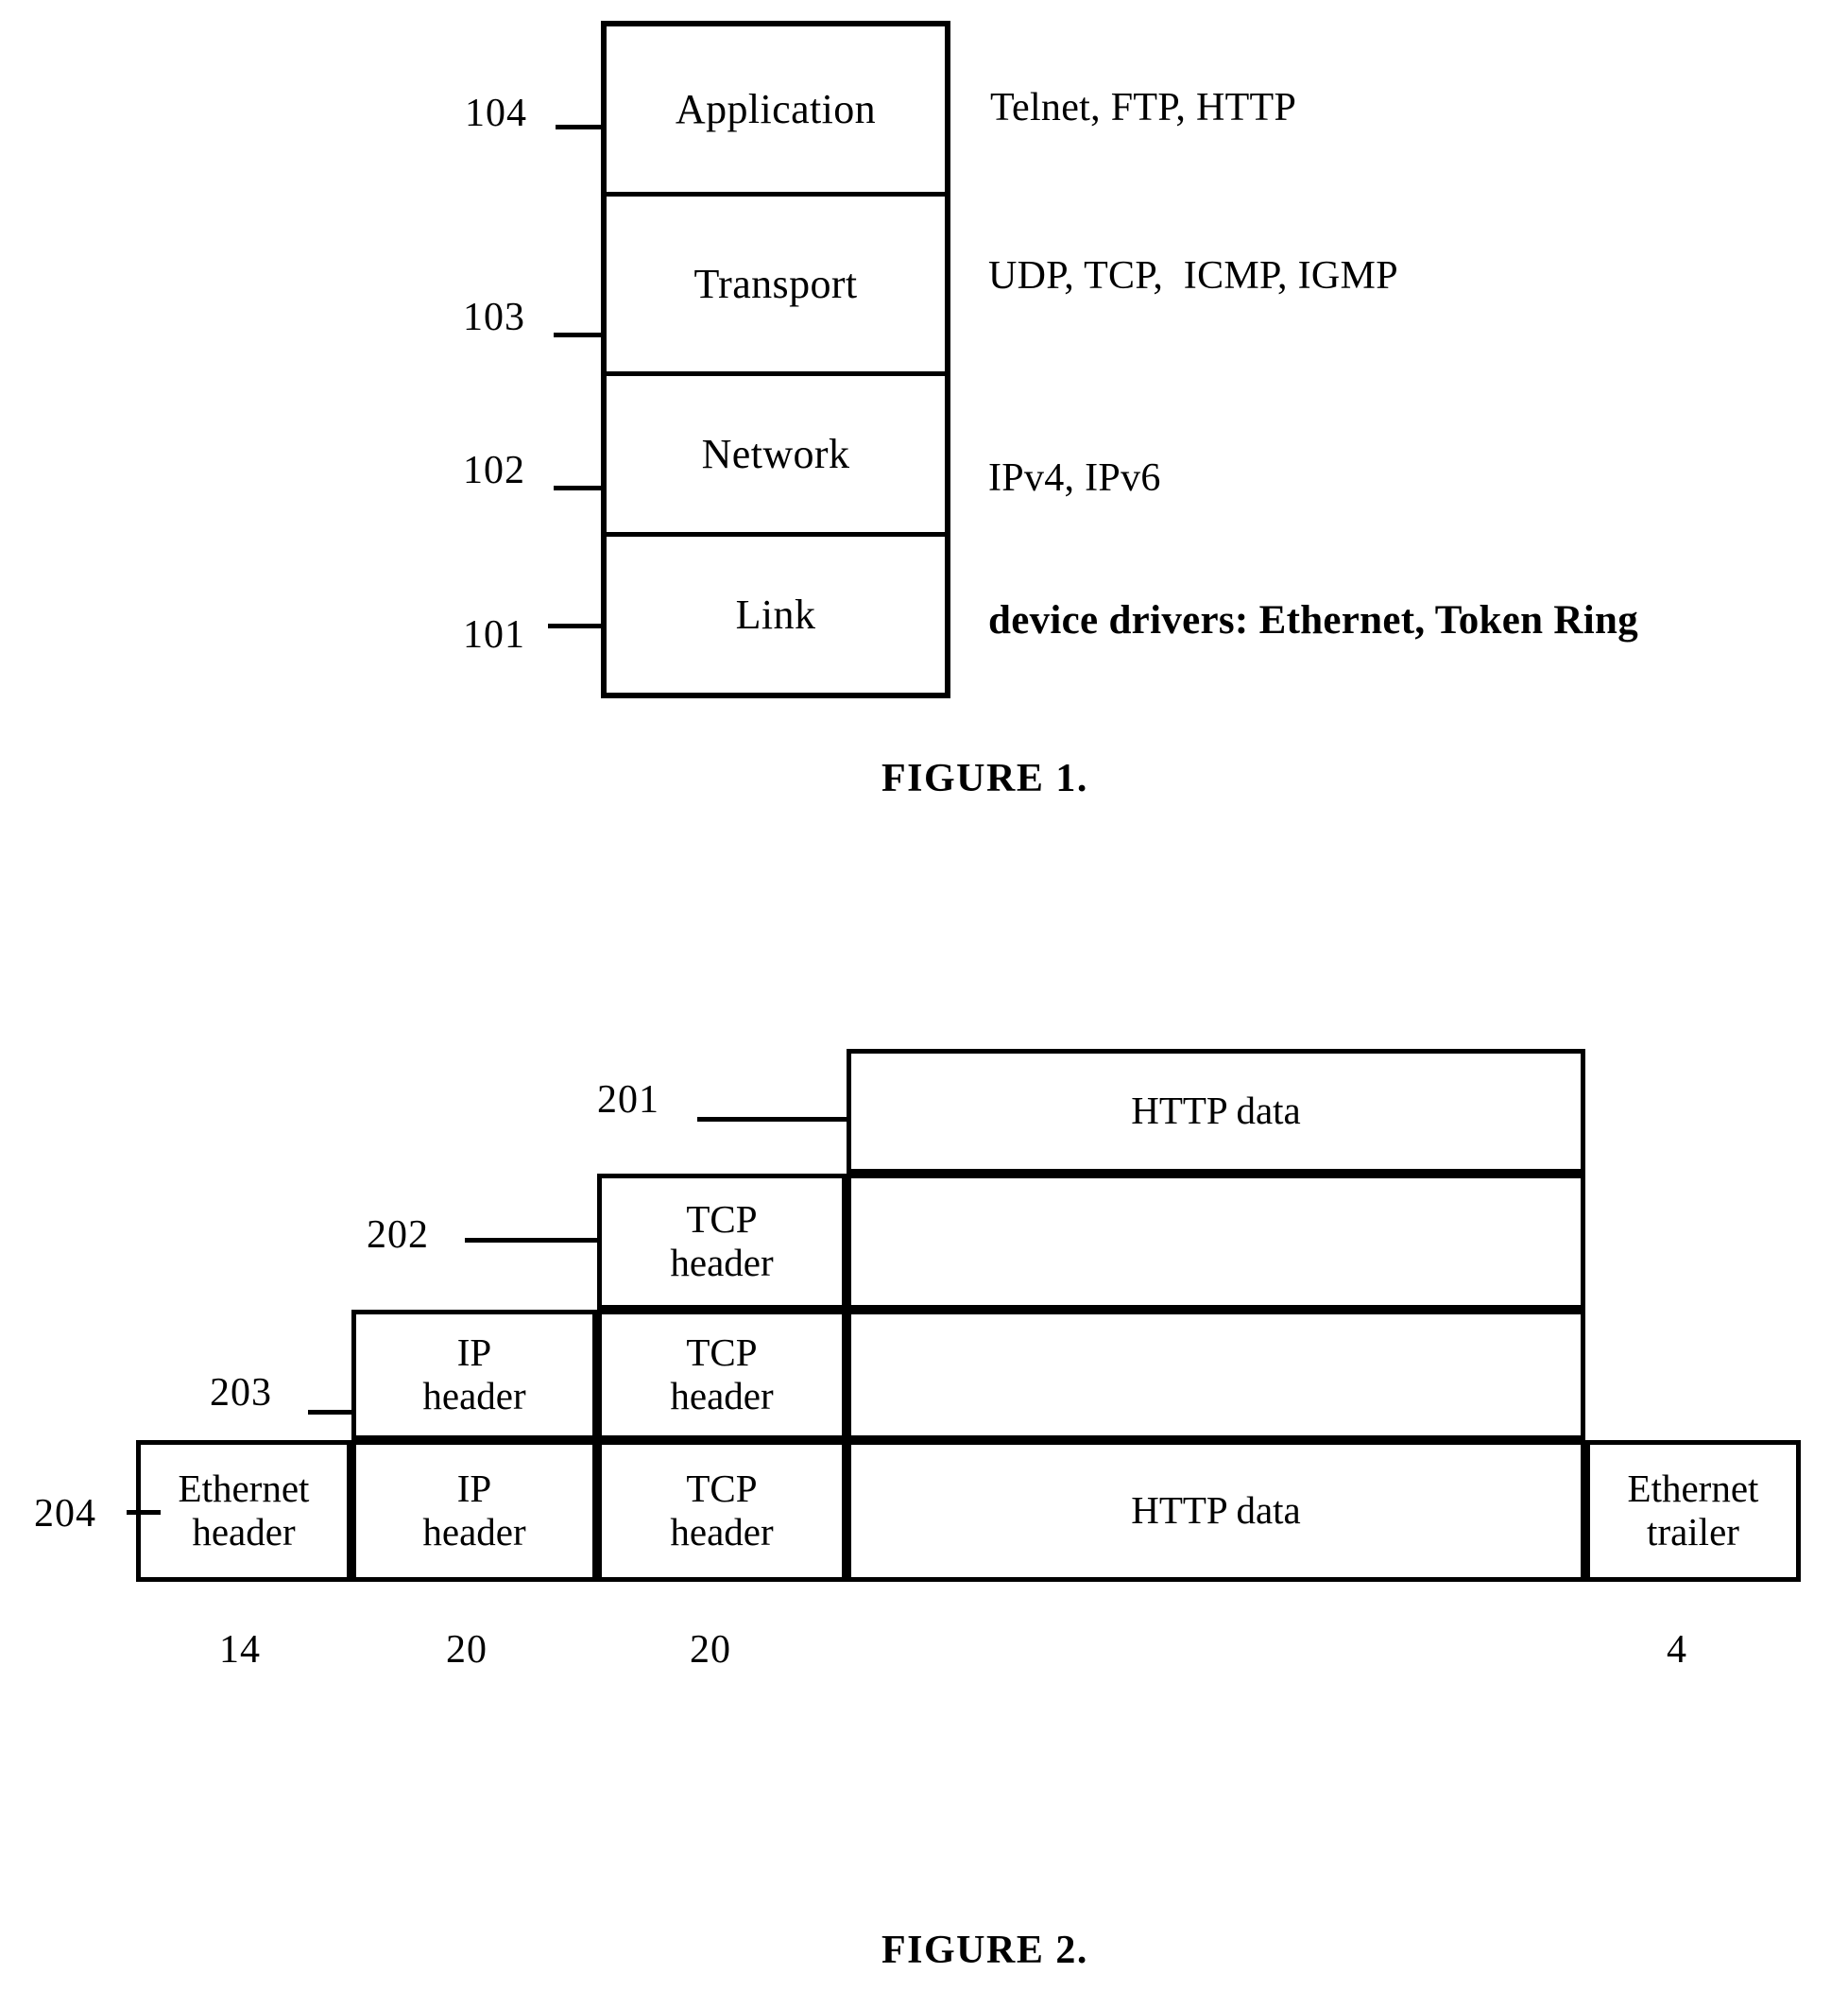  What do you see at coordinates (1216, 1375) in the screenshot?
I see `figure2-cell-http-data-continuation-row203` at bounding box center [1216, 1375].